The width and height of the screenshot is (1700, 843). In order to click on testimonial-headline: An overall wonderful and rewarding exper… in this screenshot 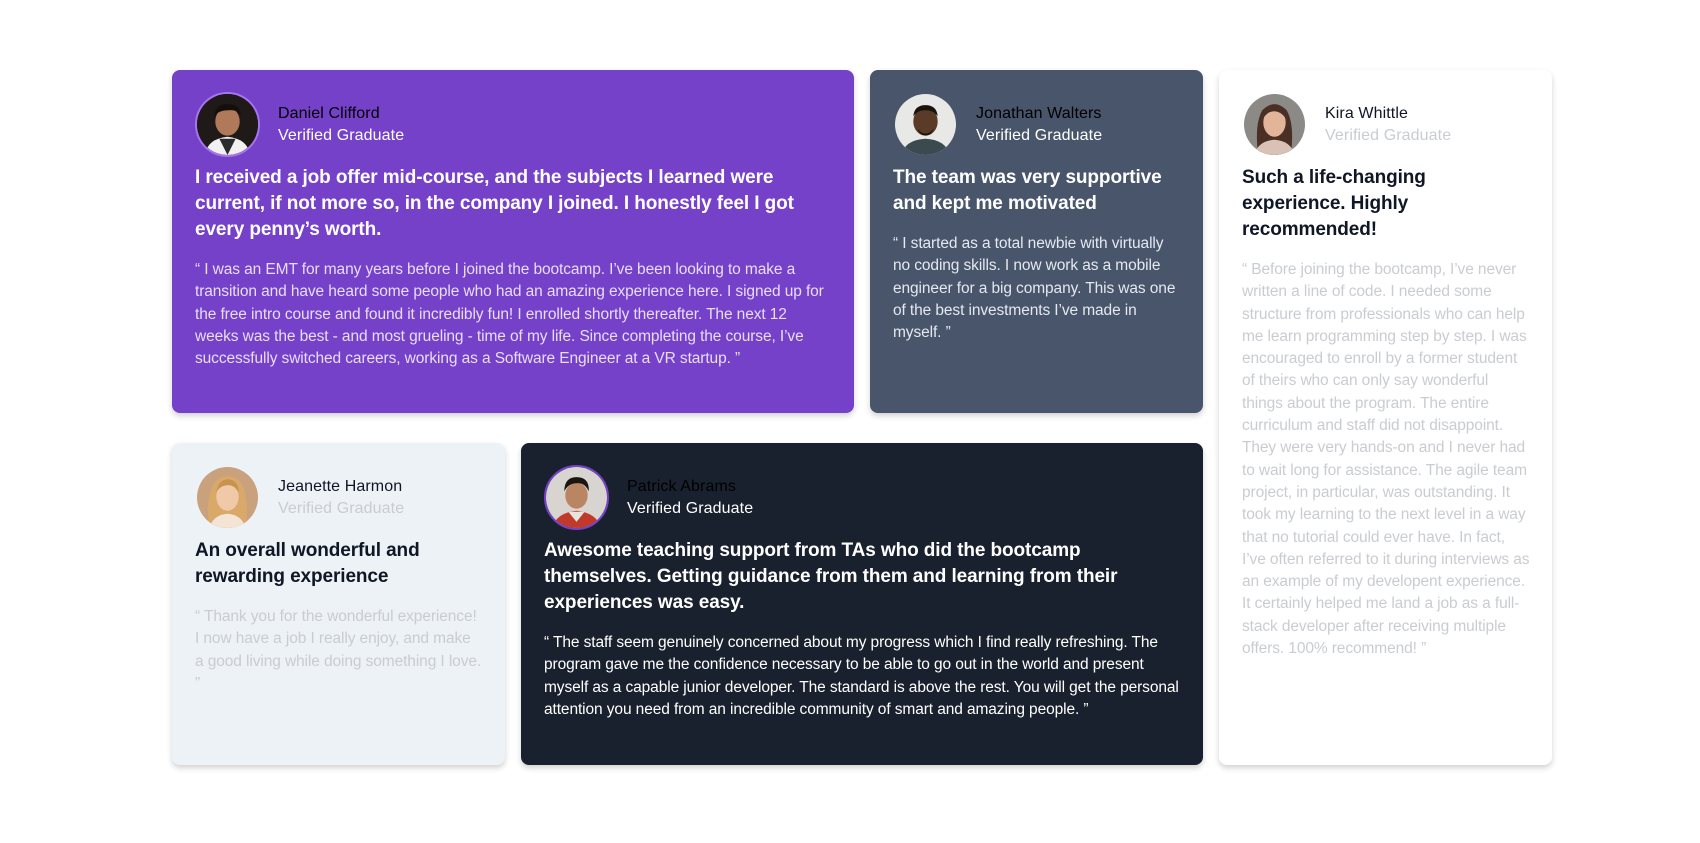, I will do `click(307, 563)`.